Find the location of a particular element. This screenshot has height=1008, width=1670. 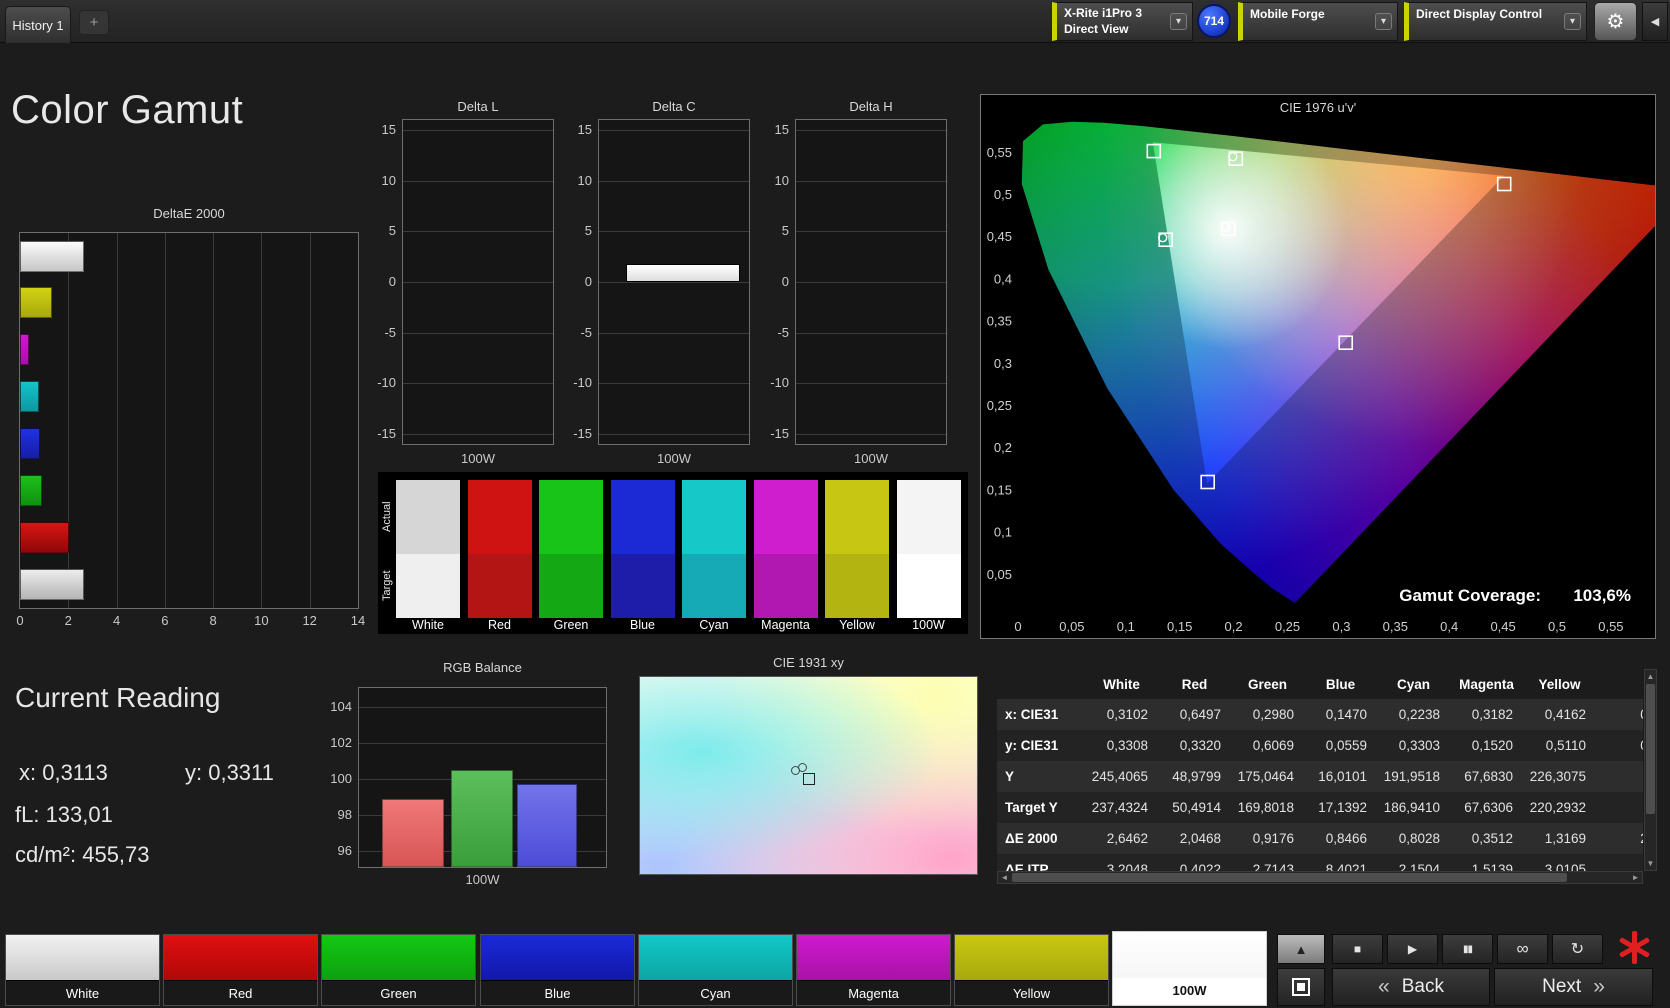

table-cell: 0,3320 is located at coordinates (1200, 745).